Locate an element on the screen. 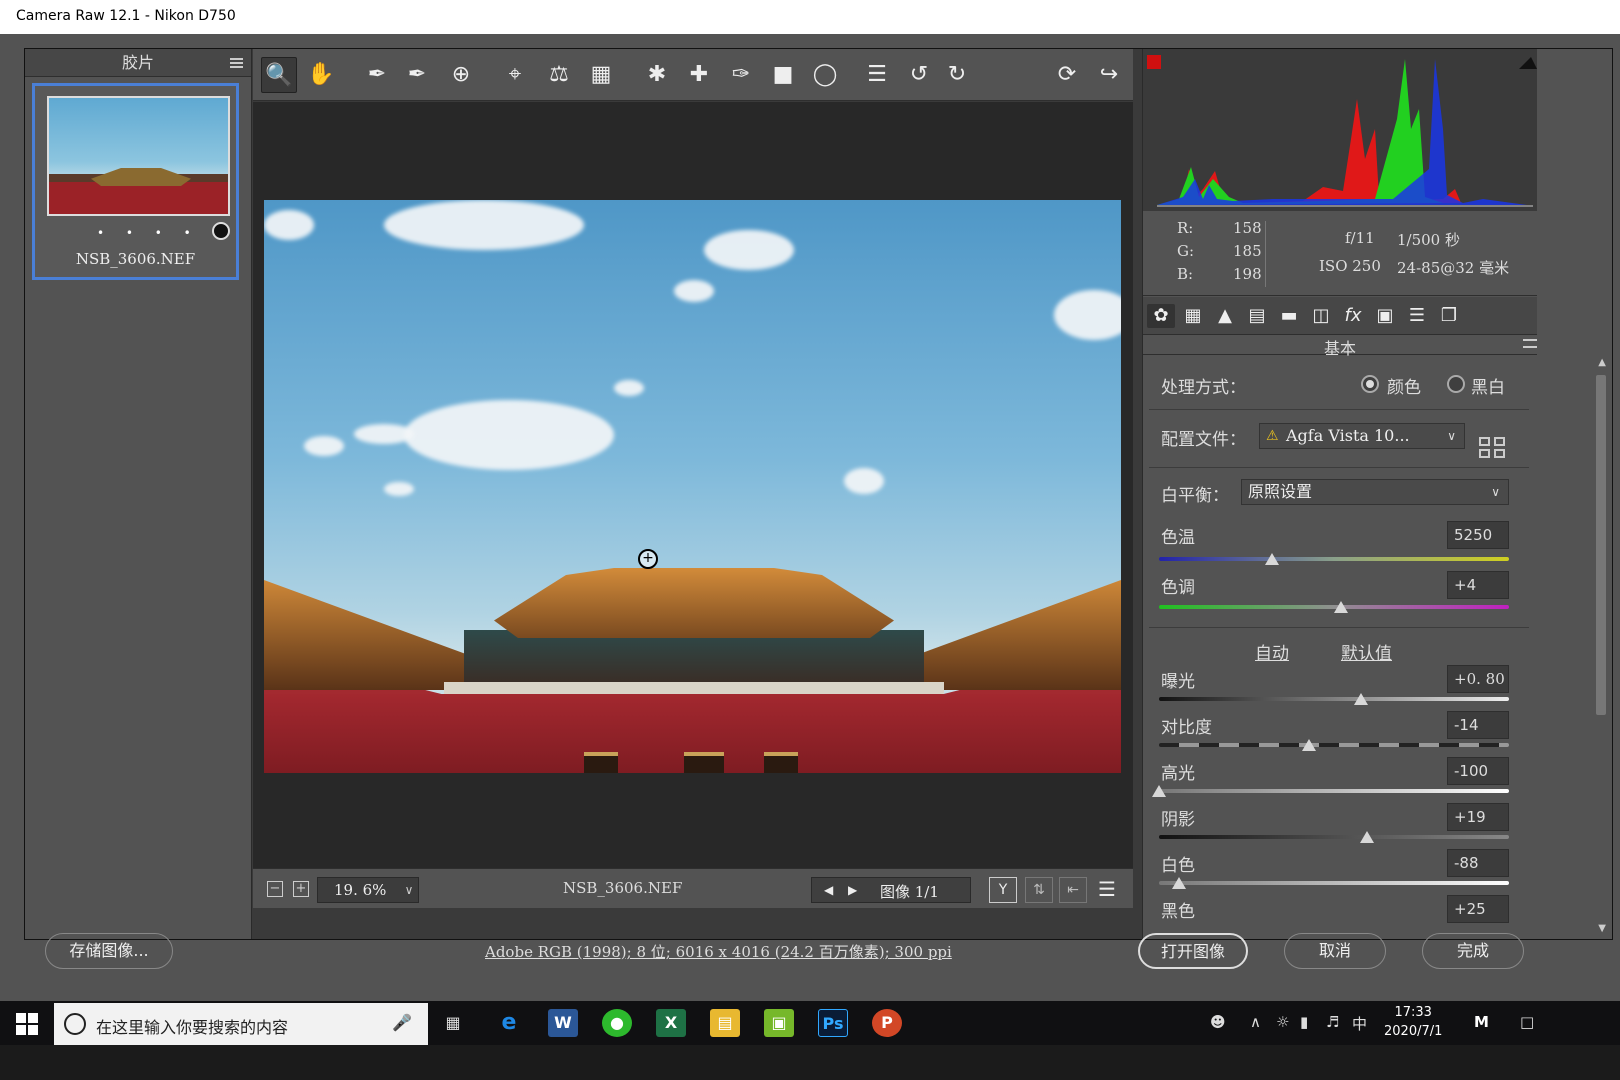 The height and width of the screenshot is (1080, 1620). blacks-value-field: +25 is located at coordinates (1478, 909).